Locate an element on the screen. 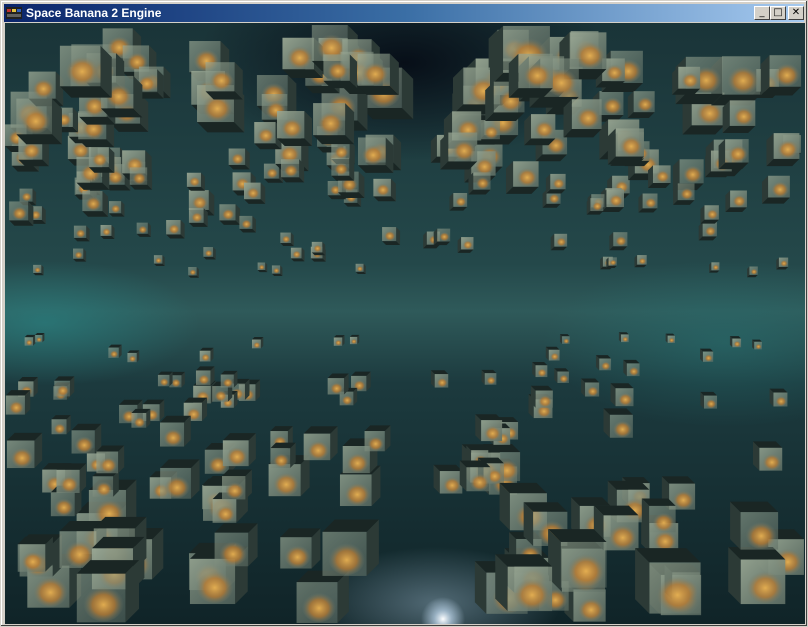 This screenshot has width=808, height=627. close-button: ✕ is located at coordinates (796, 13).